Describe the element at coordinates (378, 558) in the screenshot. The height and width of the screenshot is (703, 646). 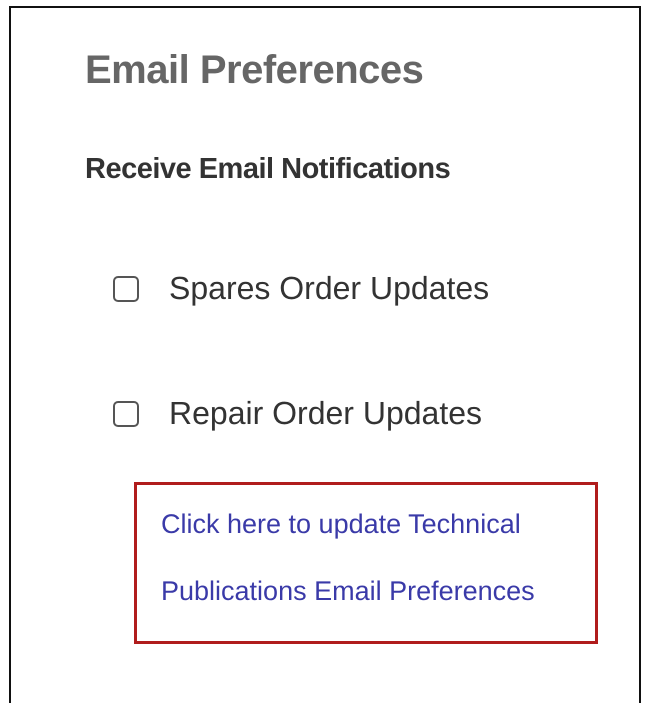
I see `preferences-link: Click here to update Technical Publications Email Preferences` at that location.